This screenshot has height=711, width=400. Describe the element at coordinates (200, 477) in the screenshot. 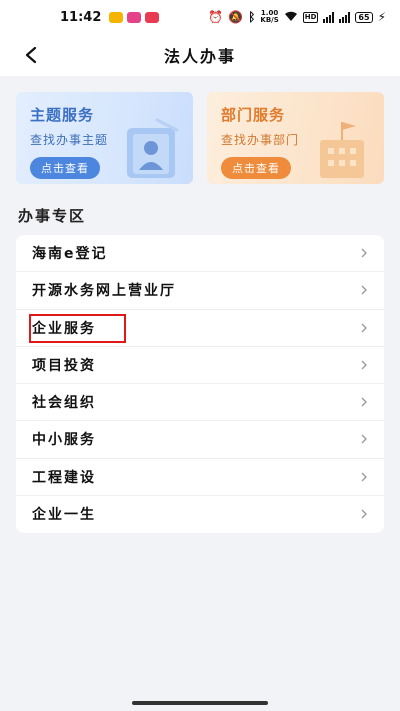

I see `list-item-construction: 工程建设` at that location.